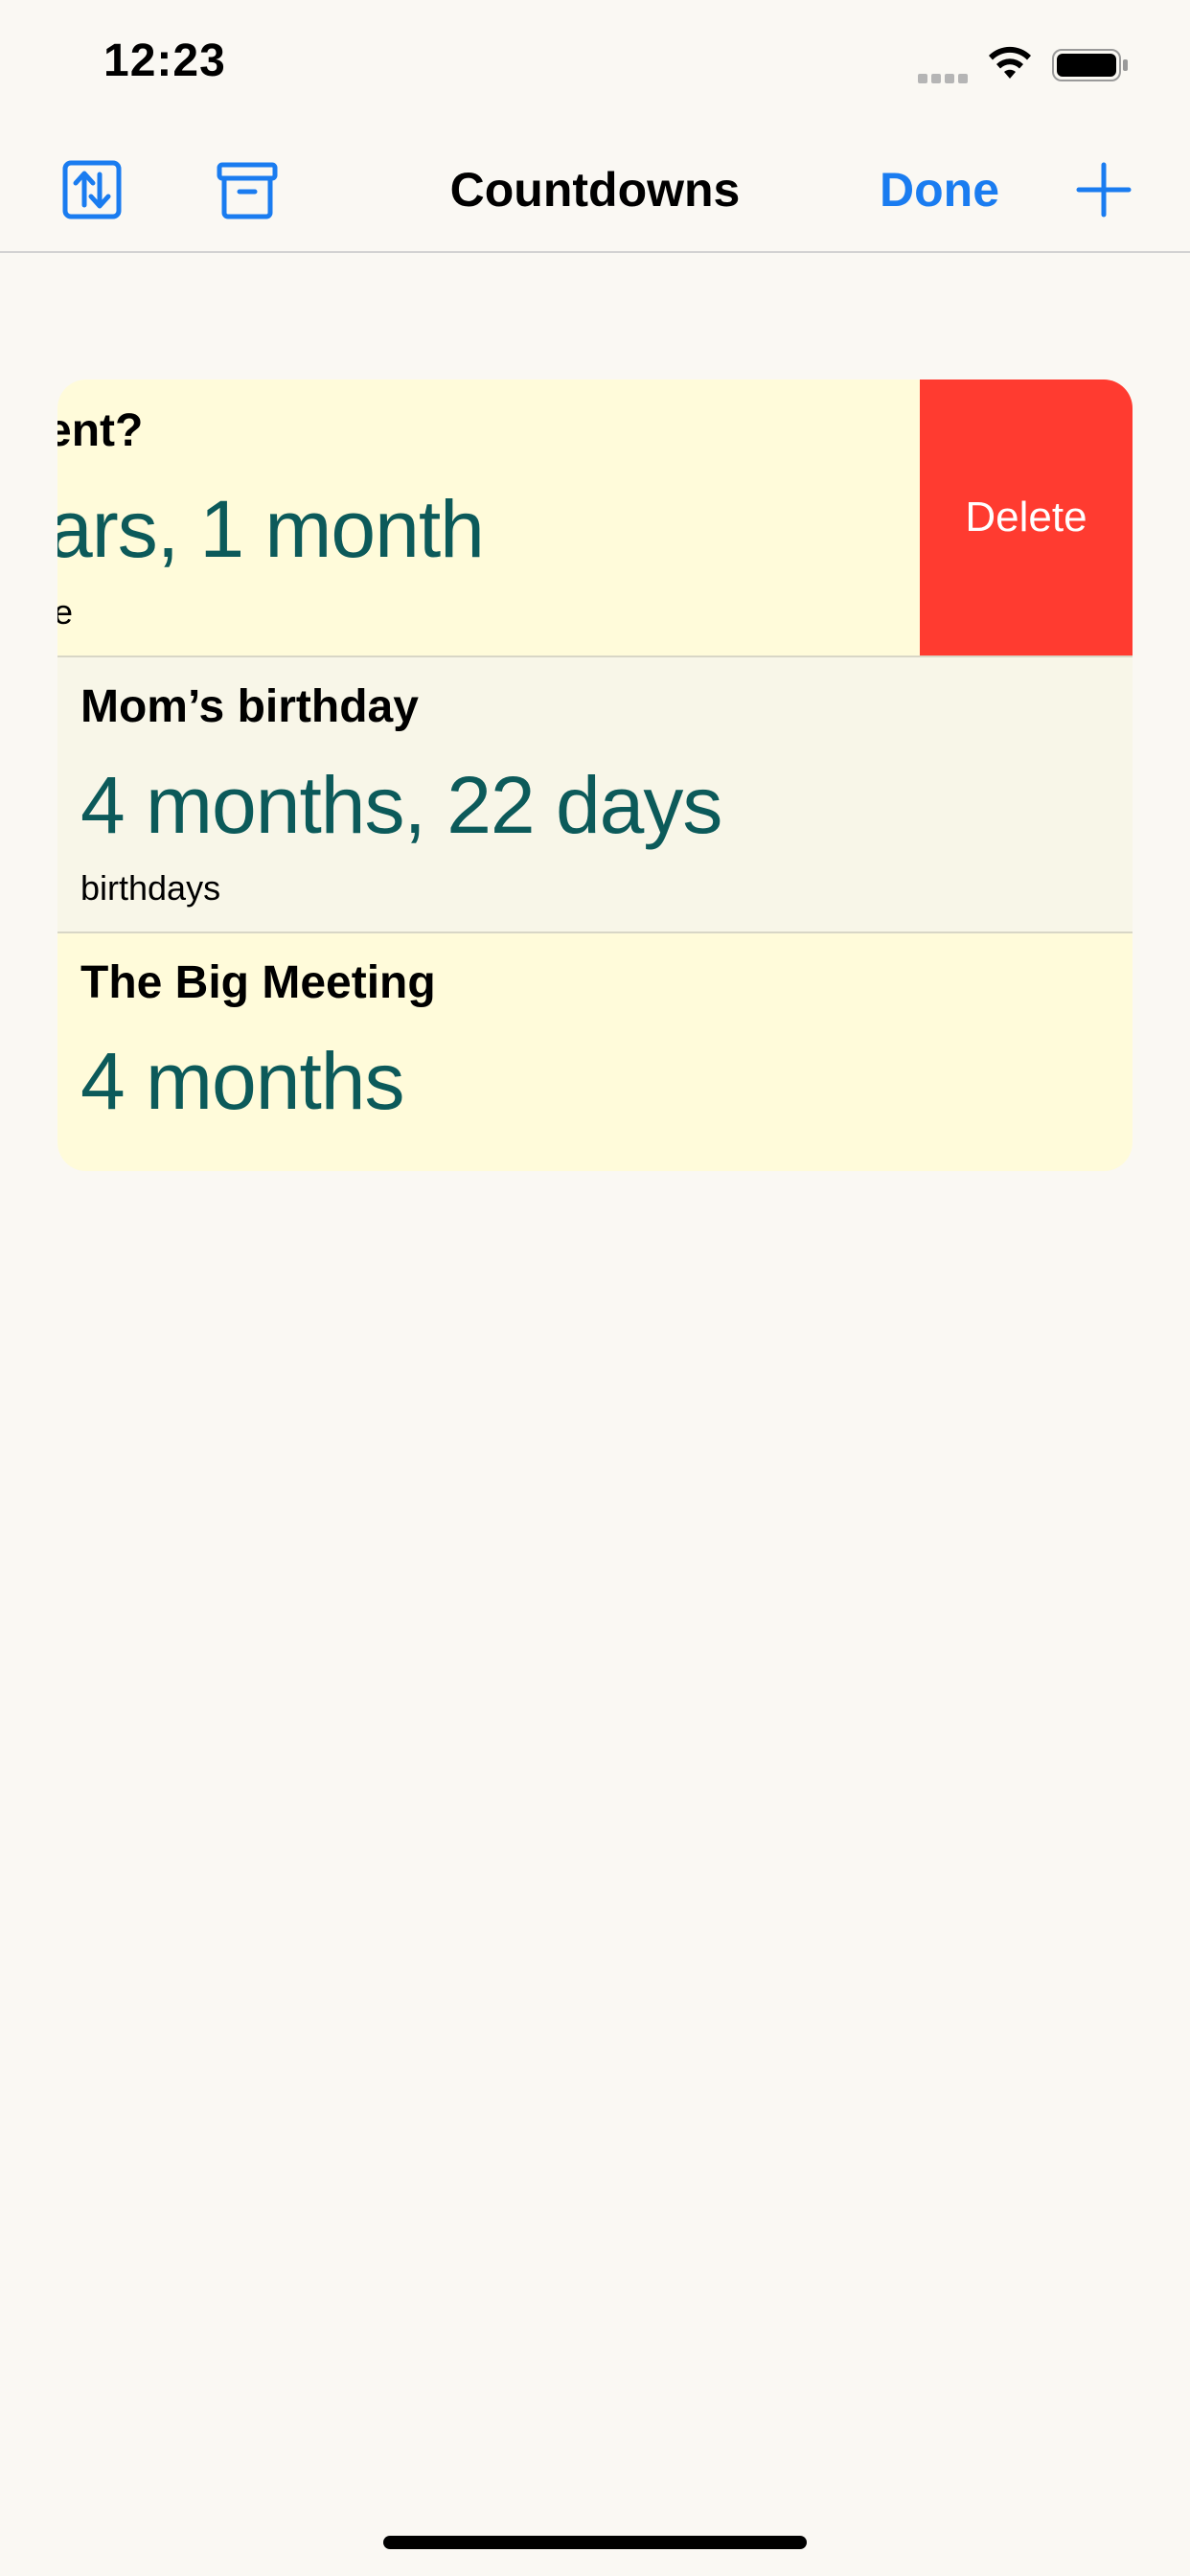  Describe the element at coordinates (595, 1051) in the screenshot. I see `list-item: The Big Meeting 4 months` at that location.